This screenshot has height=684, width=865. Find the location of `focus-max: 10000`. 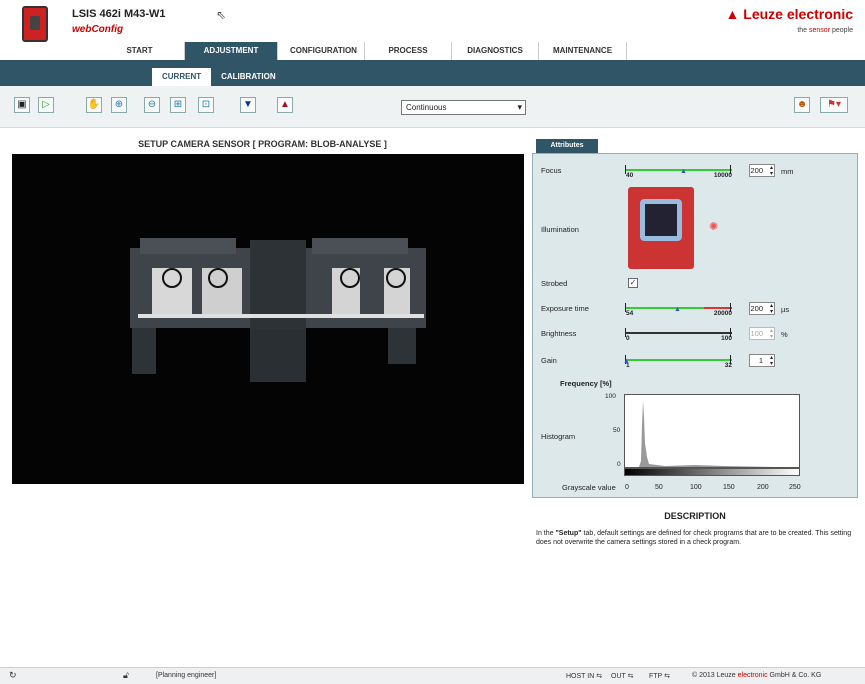

focus-max: 10000 is located at coordinates (722, 175).